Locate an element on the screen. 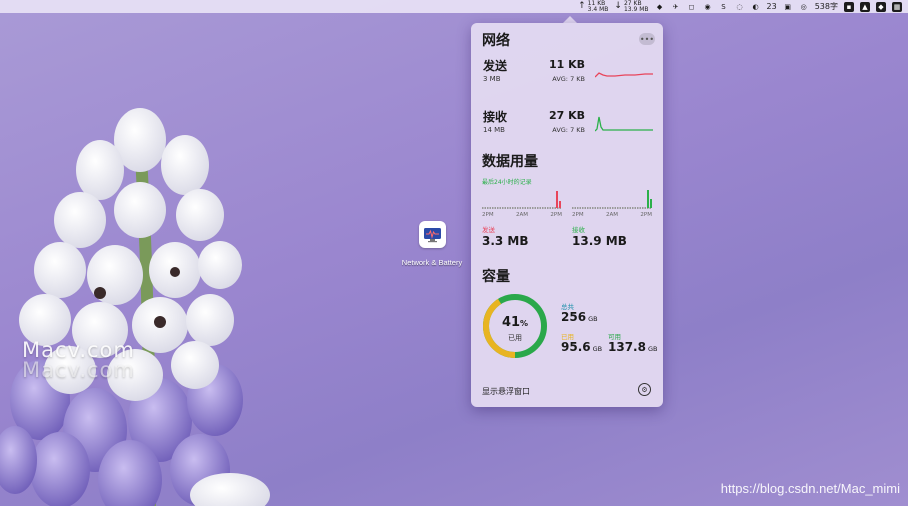 The height and width of the screenshot is (506, 908). download-arrow-icon: ↓ is located at coordinates (618, 6).